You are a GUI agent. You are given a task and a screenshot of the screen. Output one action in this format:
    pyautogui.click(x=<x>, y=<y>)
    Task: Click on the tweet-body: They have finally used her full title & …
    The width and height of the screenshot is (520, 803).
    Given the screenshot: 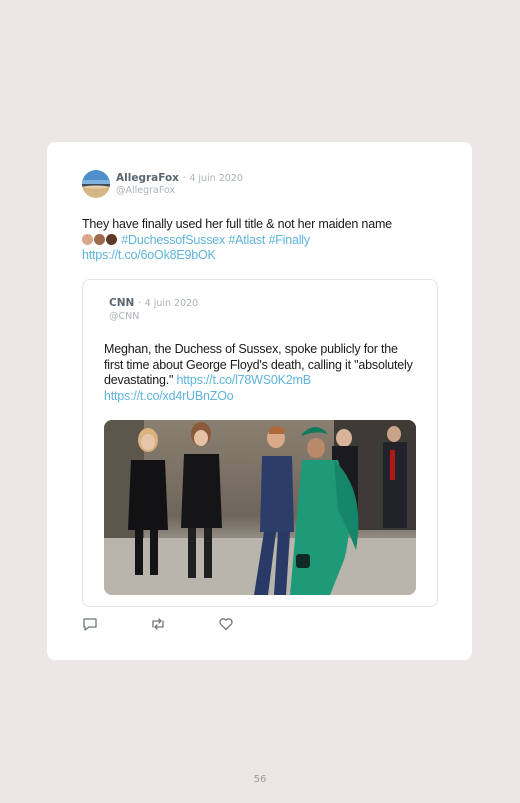 What is the action you would take?
    pyautogui.click(x=237, y=224)
    